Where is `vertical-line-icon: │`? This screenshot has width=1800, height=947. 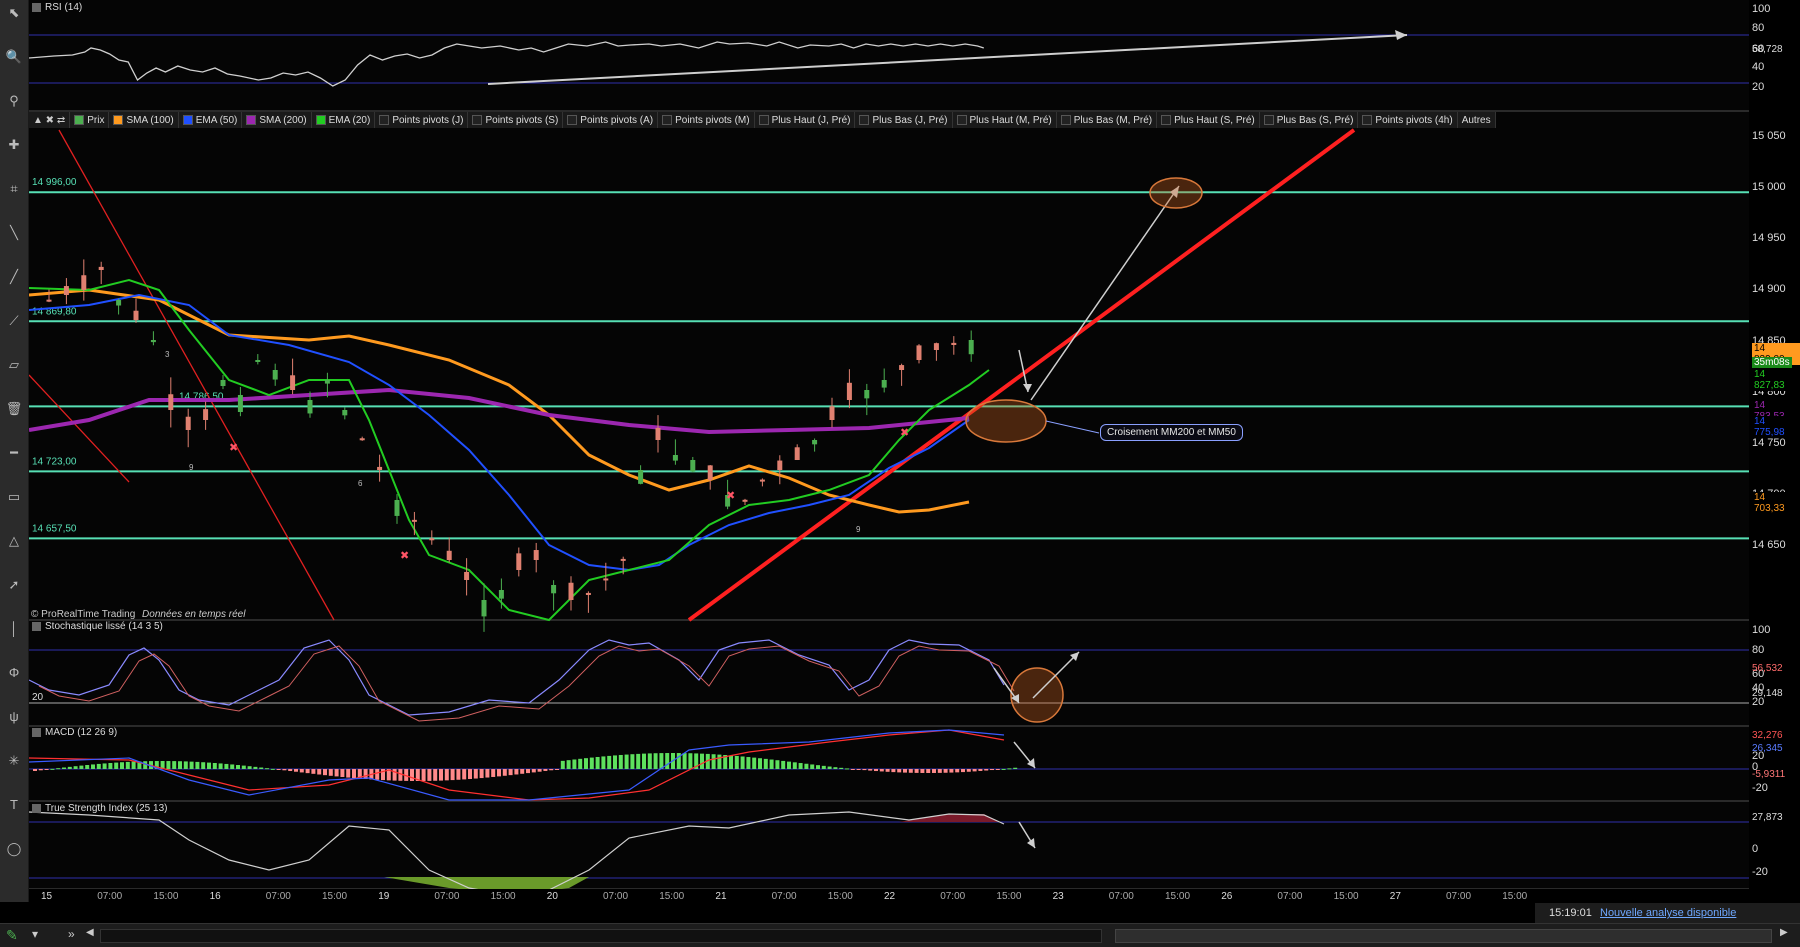
vertical-line-icon: │ is located at coordinates (14, 629).